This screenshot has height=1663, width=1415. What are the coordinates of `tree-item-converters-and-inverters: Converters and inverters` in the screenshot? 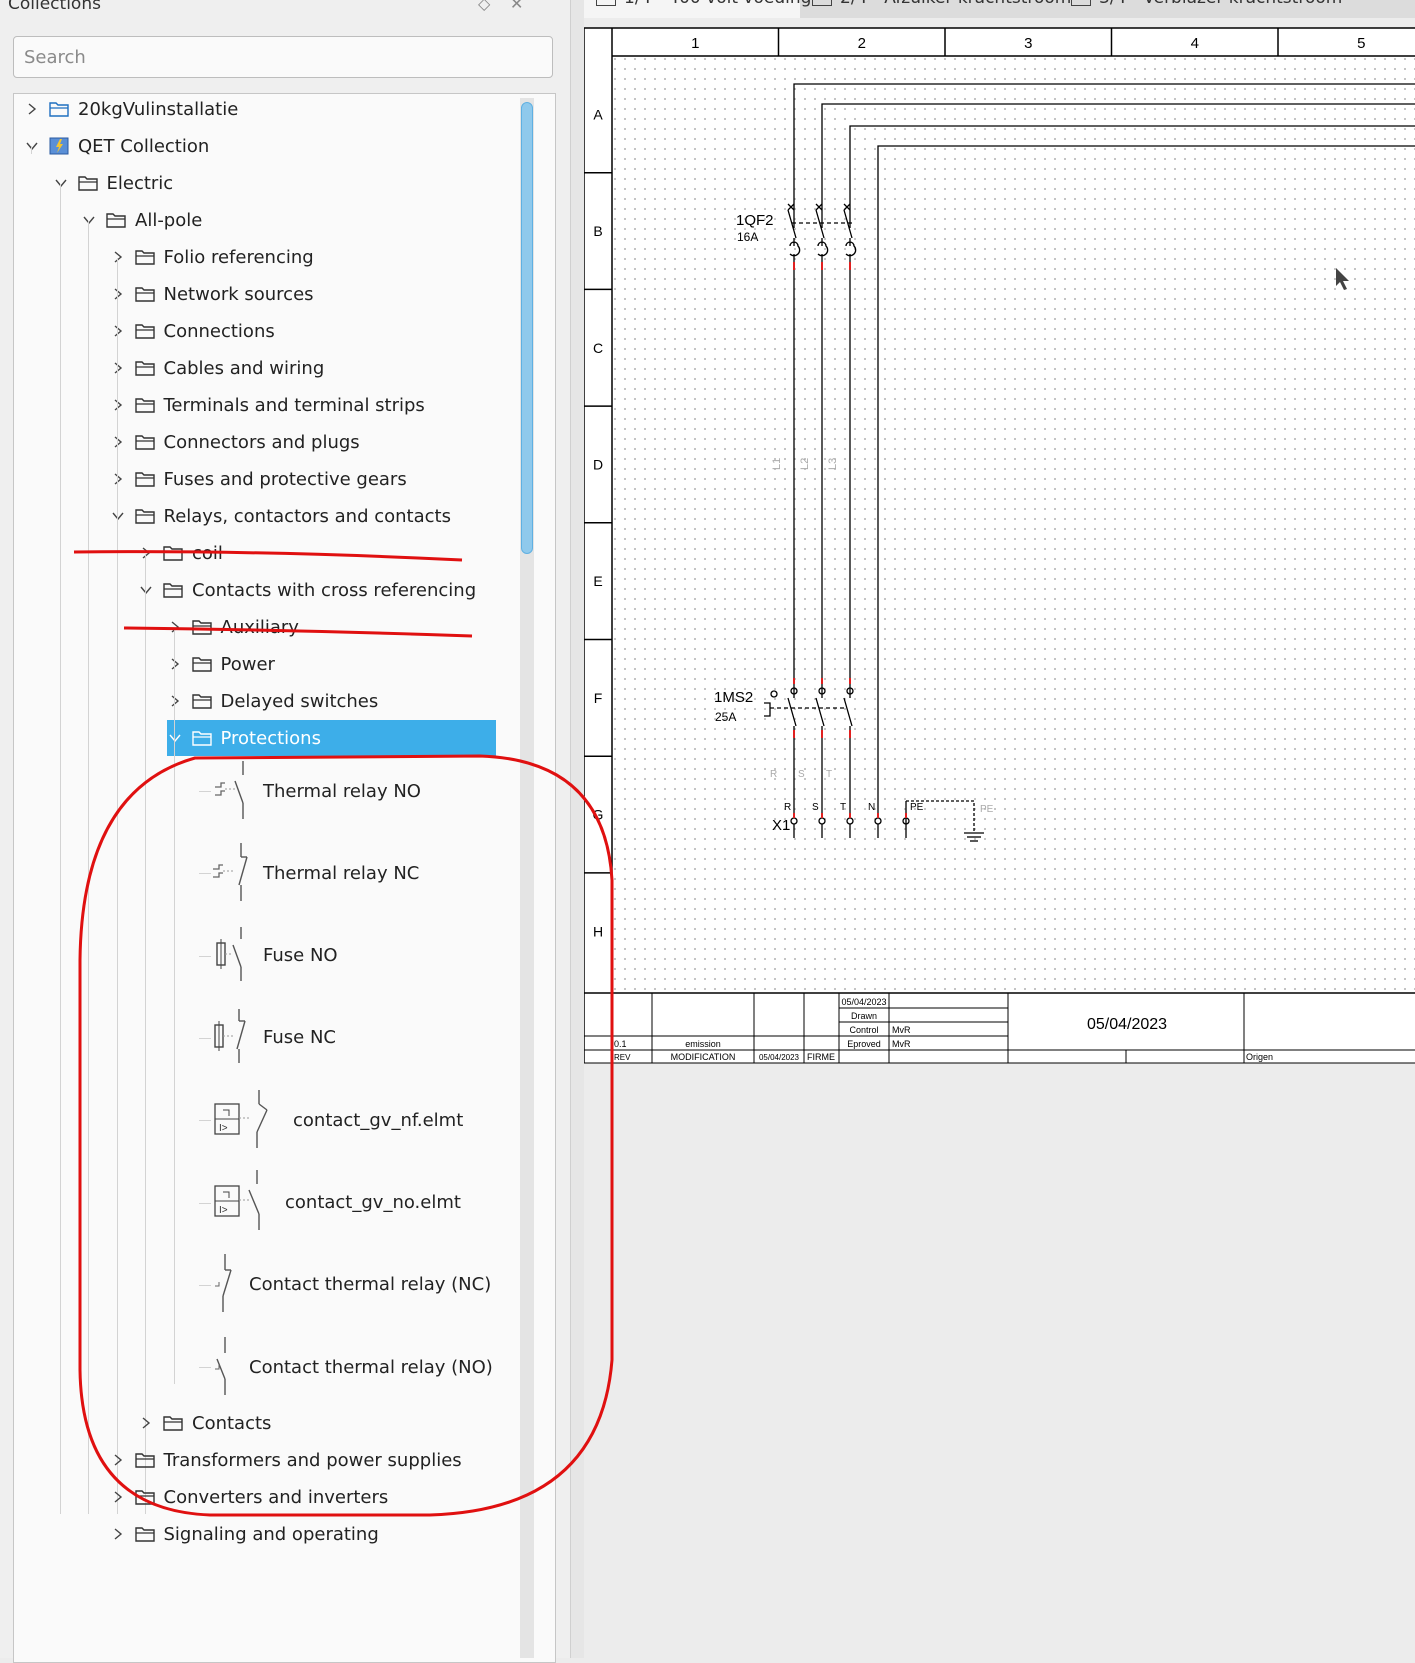 It's located at (249, 1497).